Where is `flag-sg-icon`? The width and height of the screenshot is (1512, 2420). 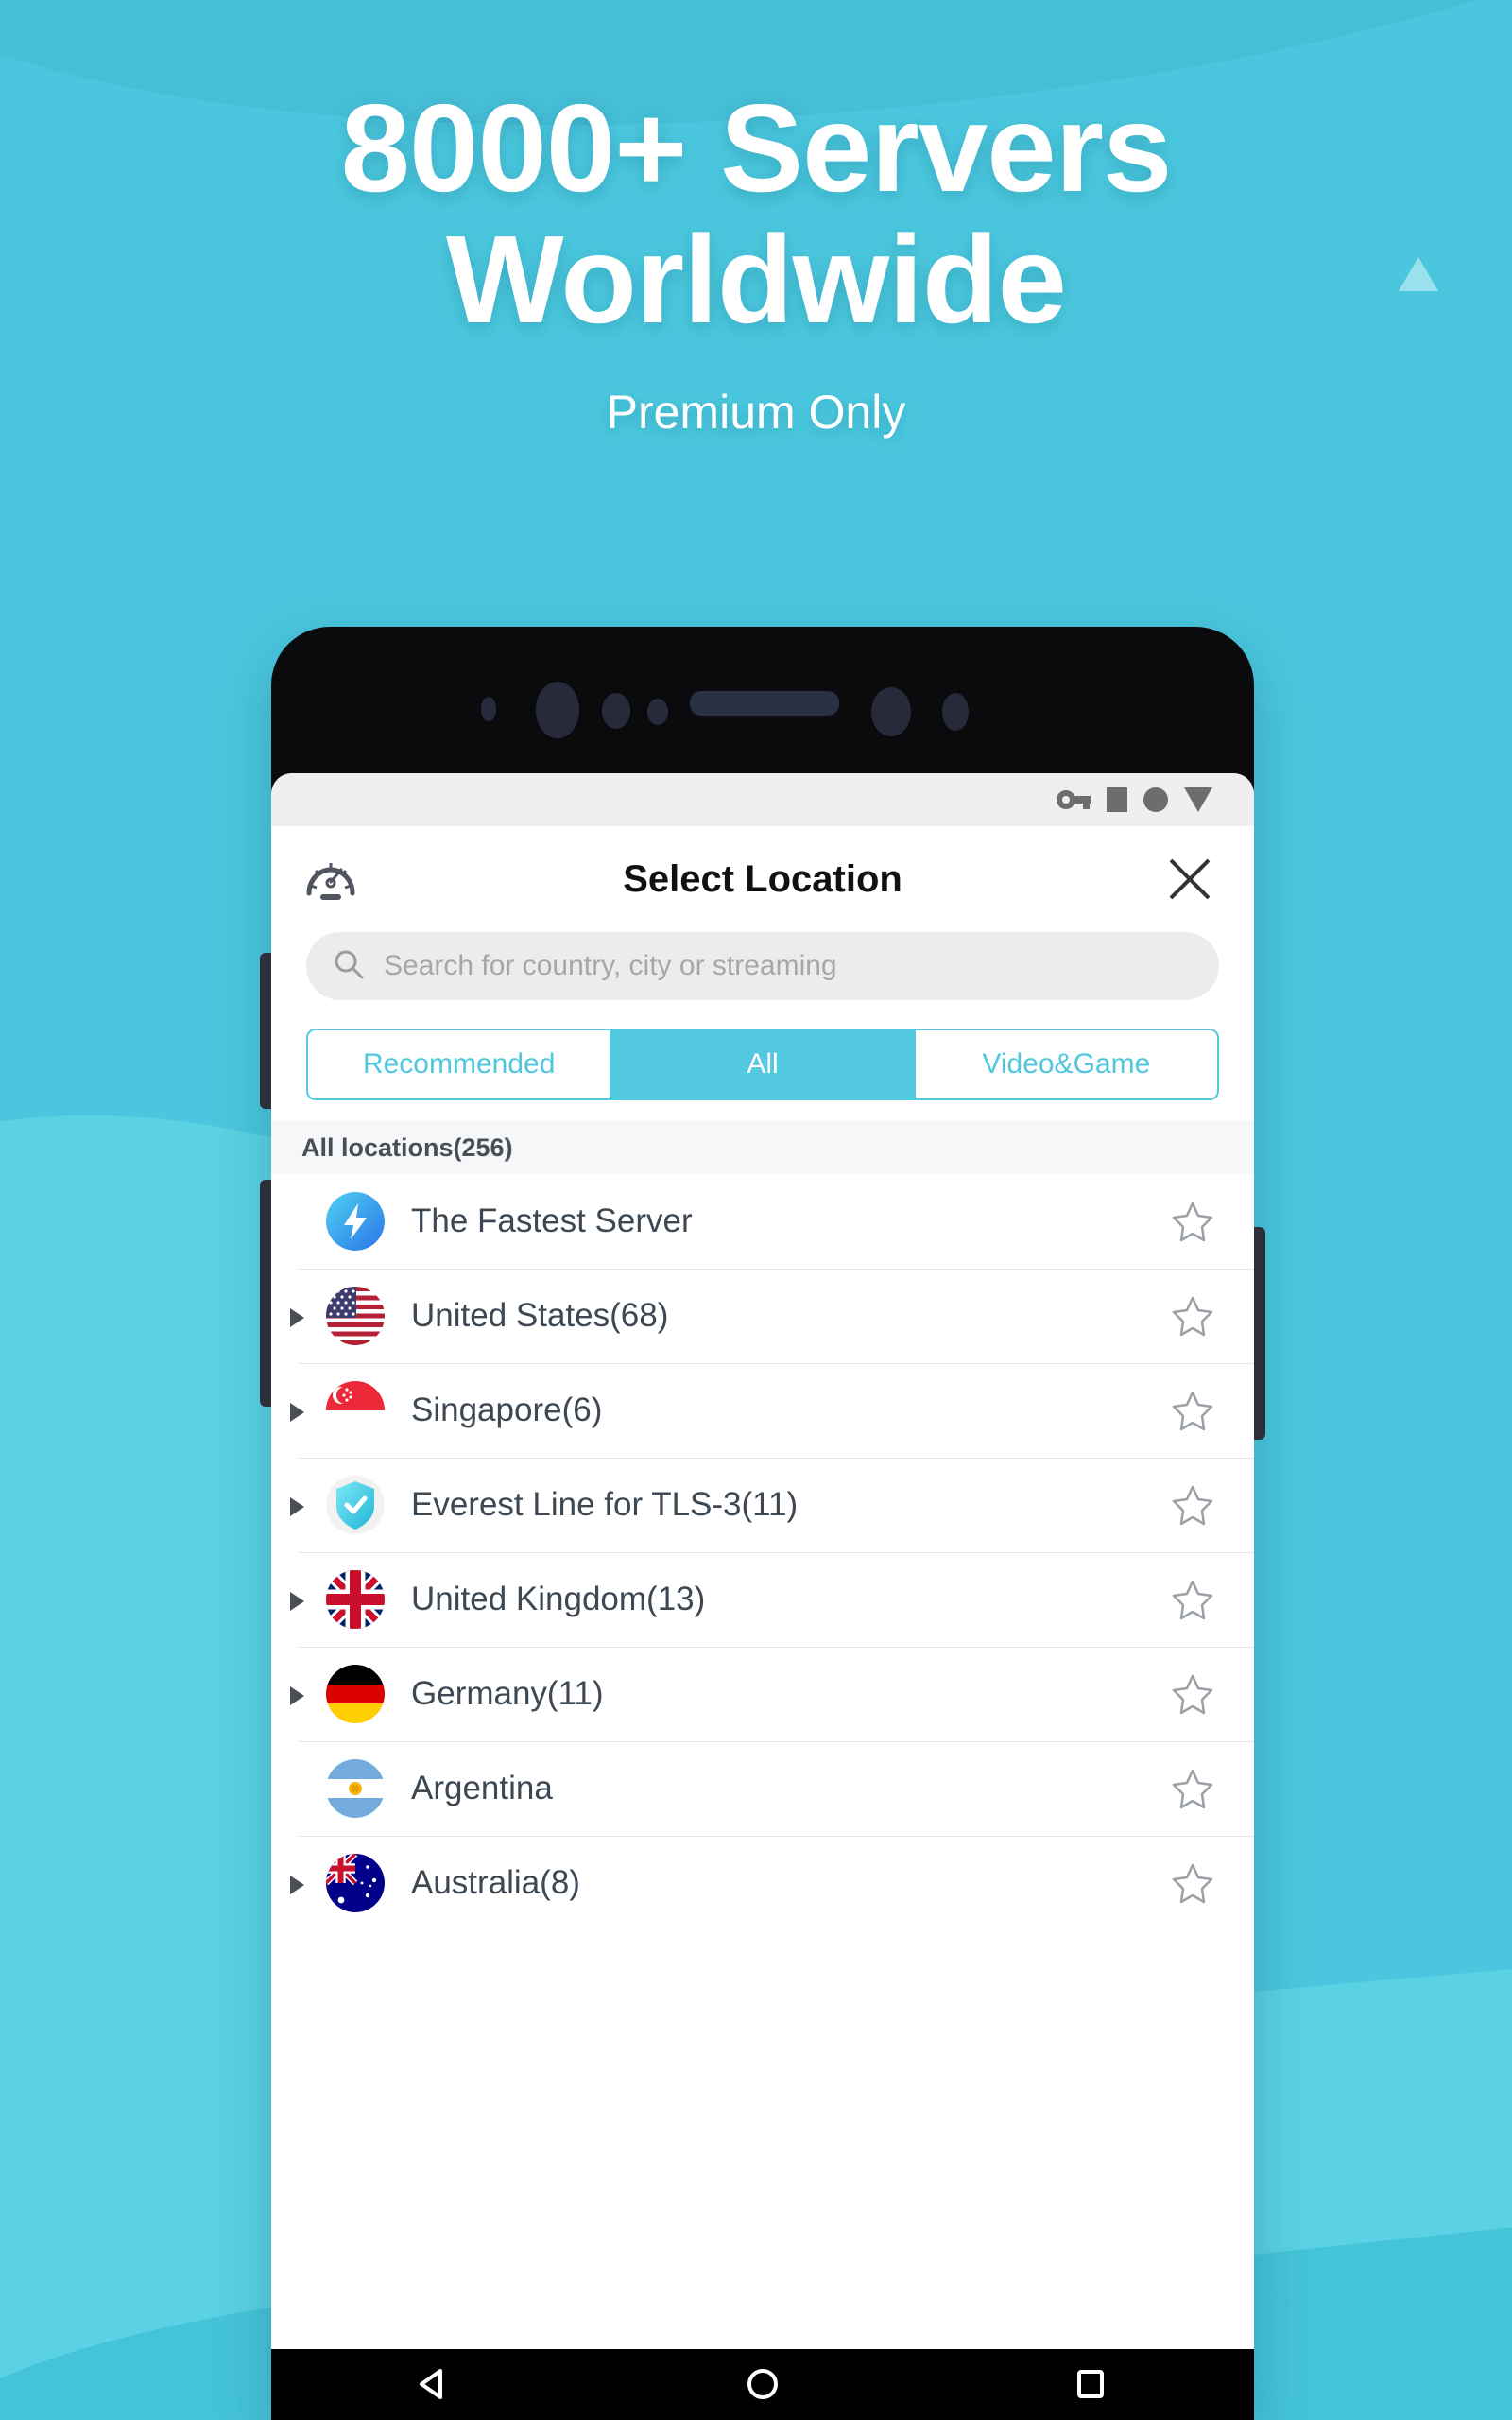
flag-sg-icon is located at coordinates (355, 1410).